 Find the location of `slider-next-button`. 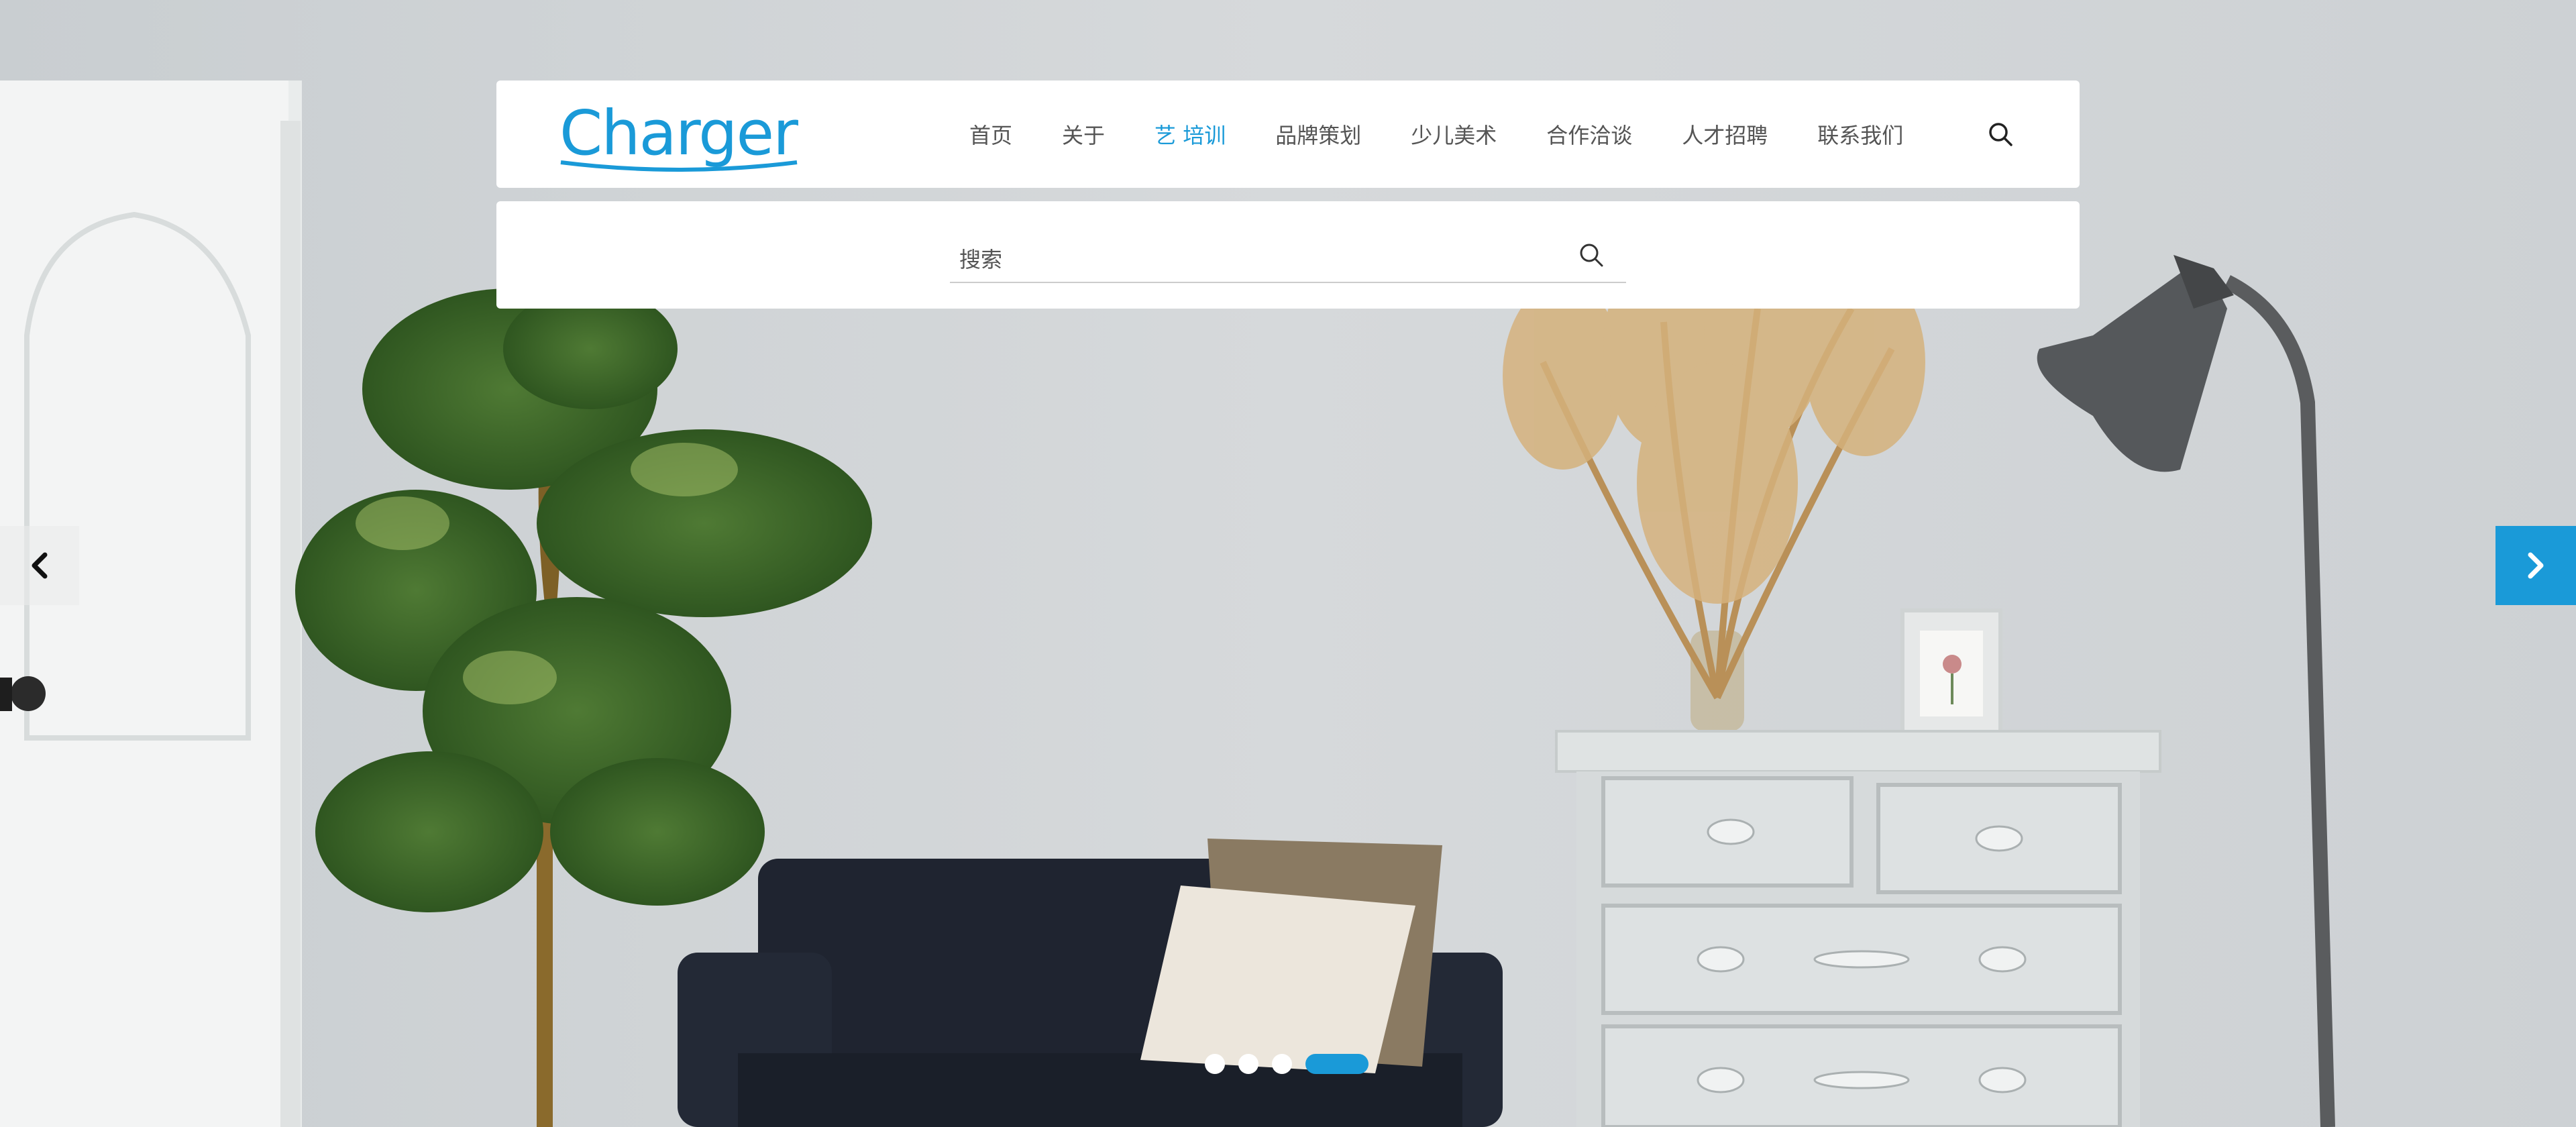

slider-next-button is located at coordinates (2536, 565).